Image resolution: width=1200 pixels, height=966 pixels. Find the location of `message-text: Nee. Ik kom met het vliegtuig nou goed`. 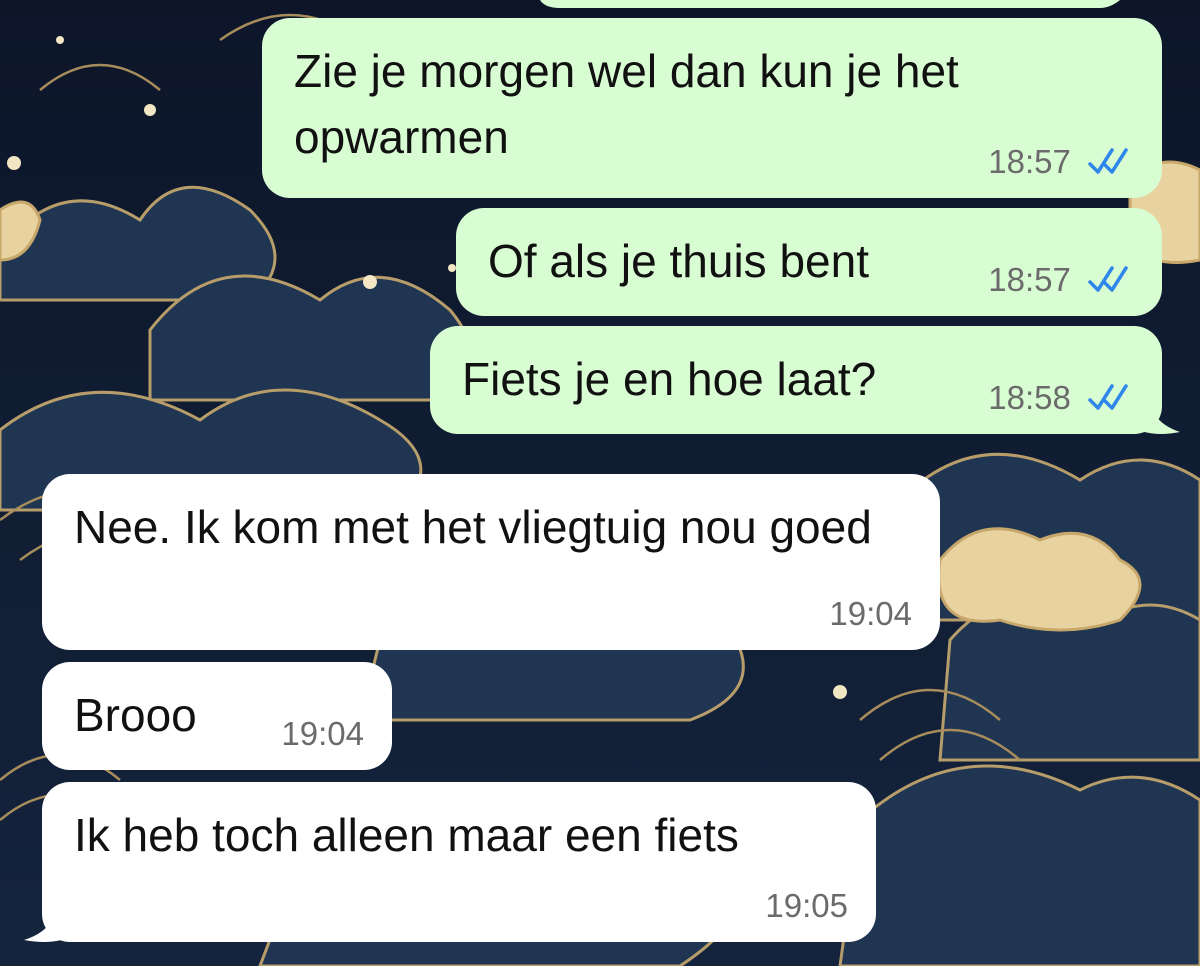

message-text: Nee. Ik kom met het vliegtuig nou goed is located at coordinates (473, 527).